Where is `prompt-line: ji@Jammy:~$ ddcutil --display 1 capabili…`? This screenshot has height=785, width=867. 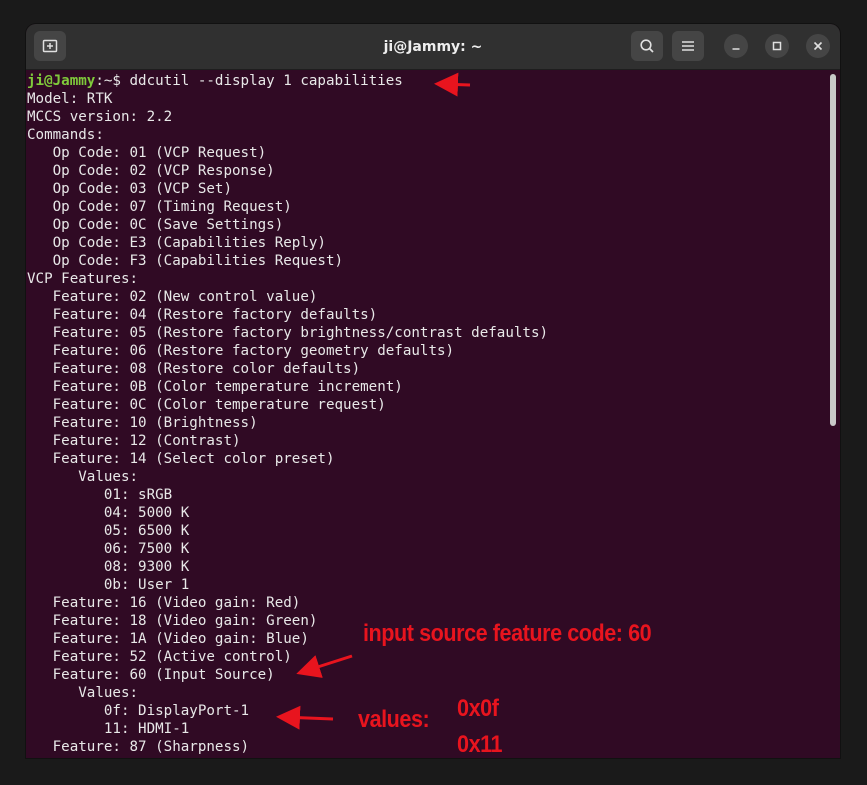 prompt-line: ji@Jammy:~$ ddcutil --display 1 capabili… is located at coordinates (215, 81).